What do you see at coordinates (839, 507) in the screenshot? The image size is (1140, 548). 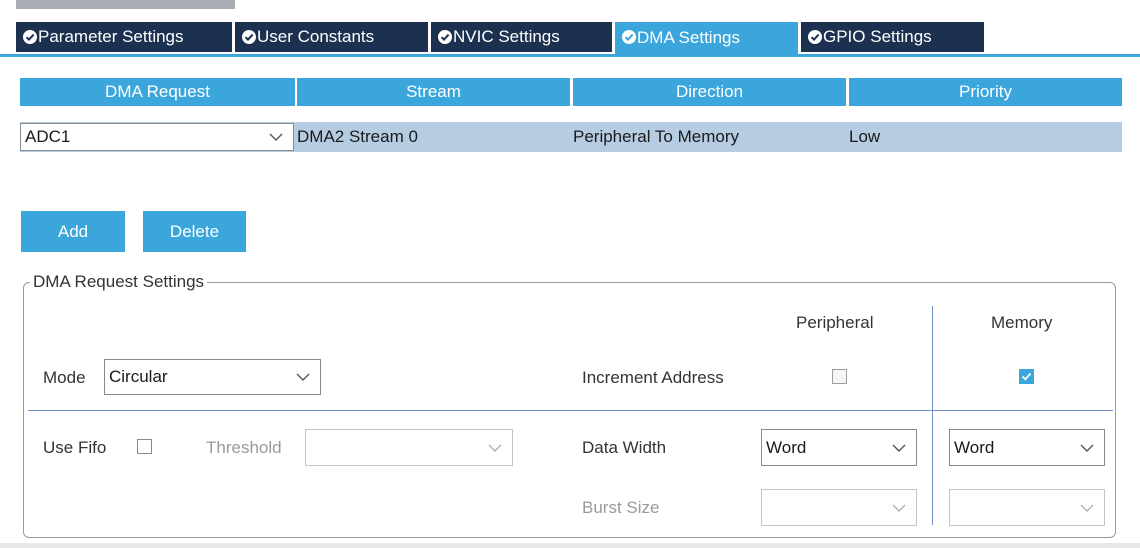 I see `burst-size-peripheral-select` at bounding box center [839, 507].